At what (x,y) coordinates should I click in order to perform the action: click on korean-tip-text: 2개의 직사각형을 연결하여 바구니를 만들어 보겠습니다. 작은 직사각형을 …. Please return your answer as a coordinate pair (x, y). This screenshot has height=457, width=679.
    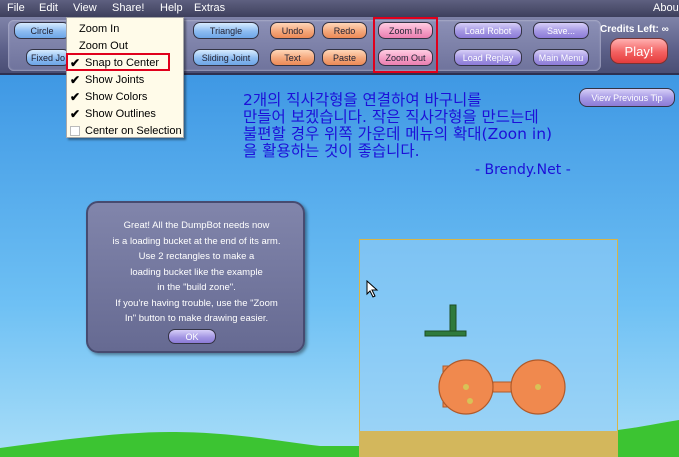
    Looking at the image, I should click on (397, 126).